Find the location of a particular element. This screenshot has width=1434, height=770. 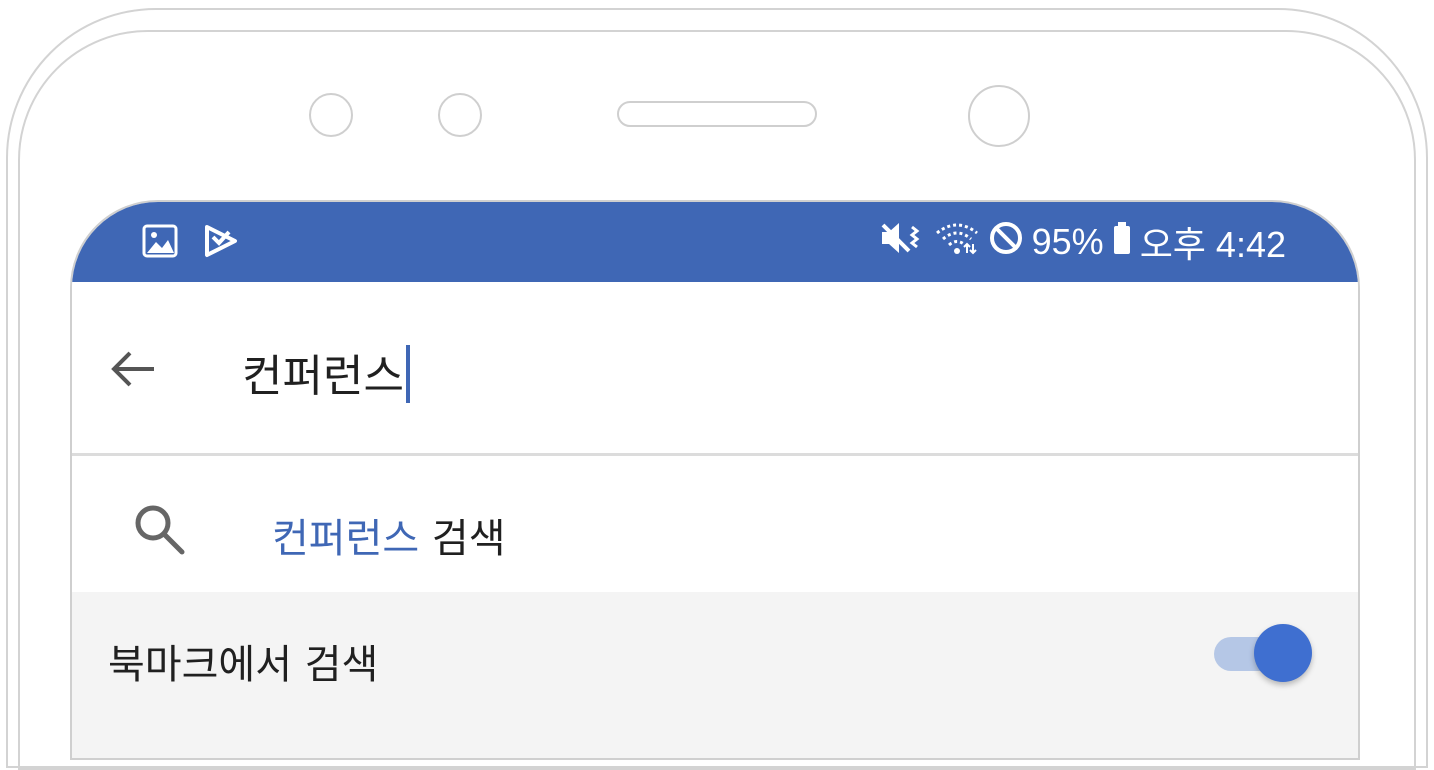

status-bar: 95% 오후 4:42 is located at coordinates (715, 242).